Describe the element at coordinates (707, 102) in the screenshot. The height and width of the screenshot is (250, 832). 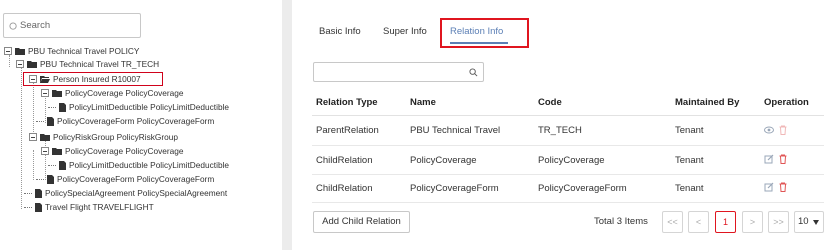
I see `column-header-maintained-by: Maintained By` at that location.